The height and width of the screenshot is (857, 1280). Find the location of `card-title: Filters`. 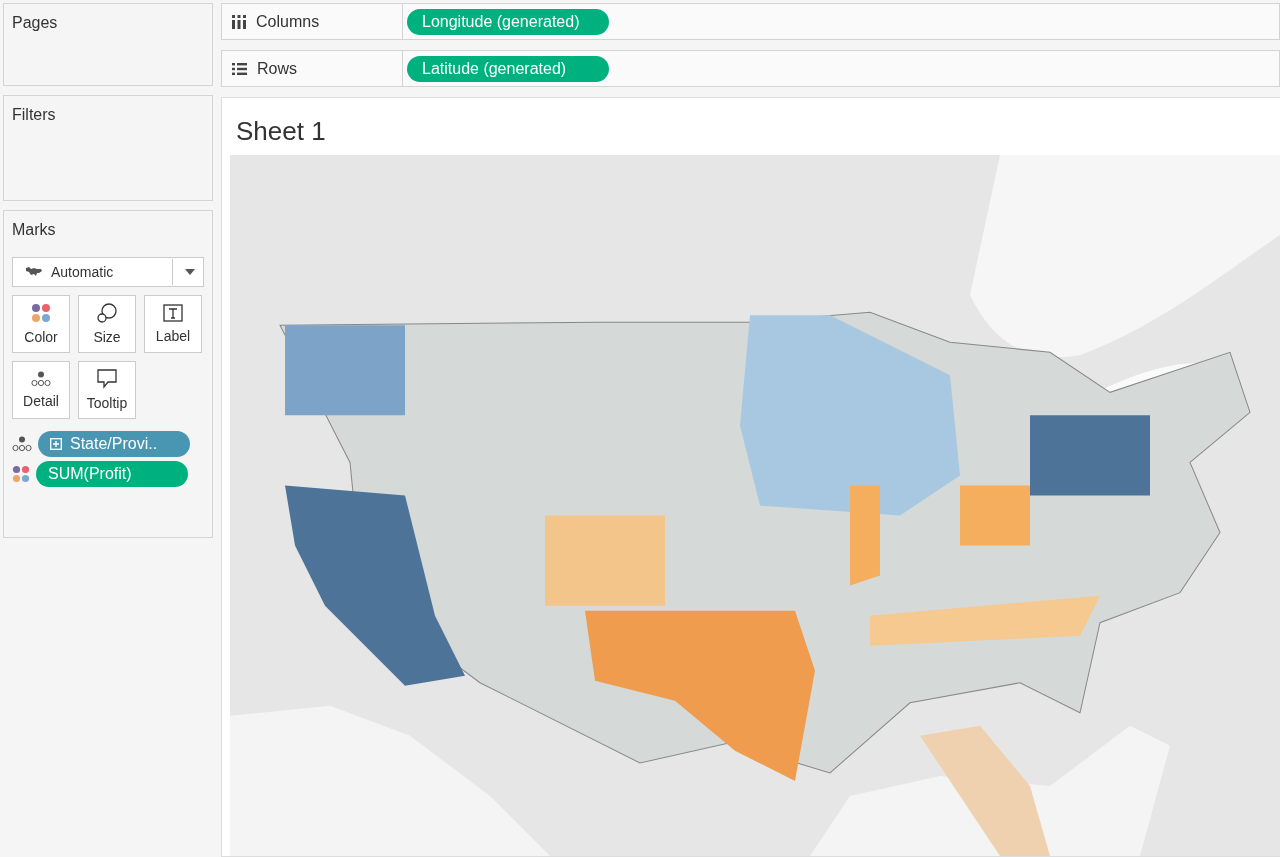

card-title: Filters is located at coordinates (34, 115).